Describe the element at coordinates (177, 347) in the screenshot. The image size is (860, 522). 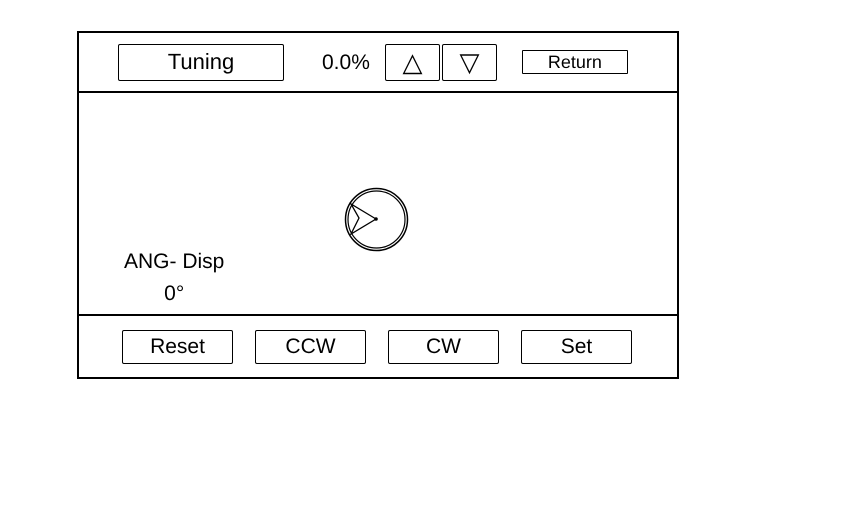
I see `control-button: Reset` at that location.